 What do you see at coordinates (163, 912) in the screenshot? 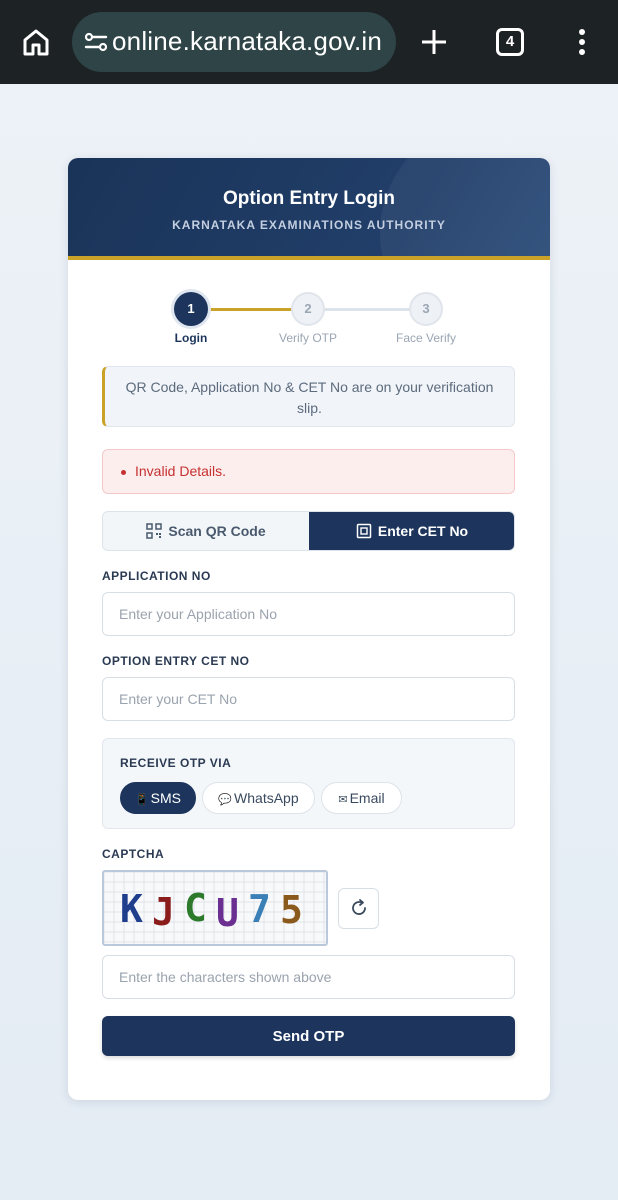
I see `captcha-character: J` at bounding box center [163, 912].